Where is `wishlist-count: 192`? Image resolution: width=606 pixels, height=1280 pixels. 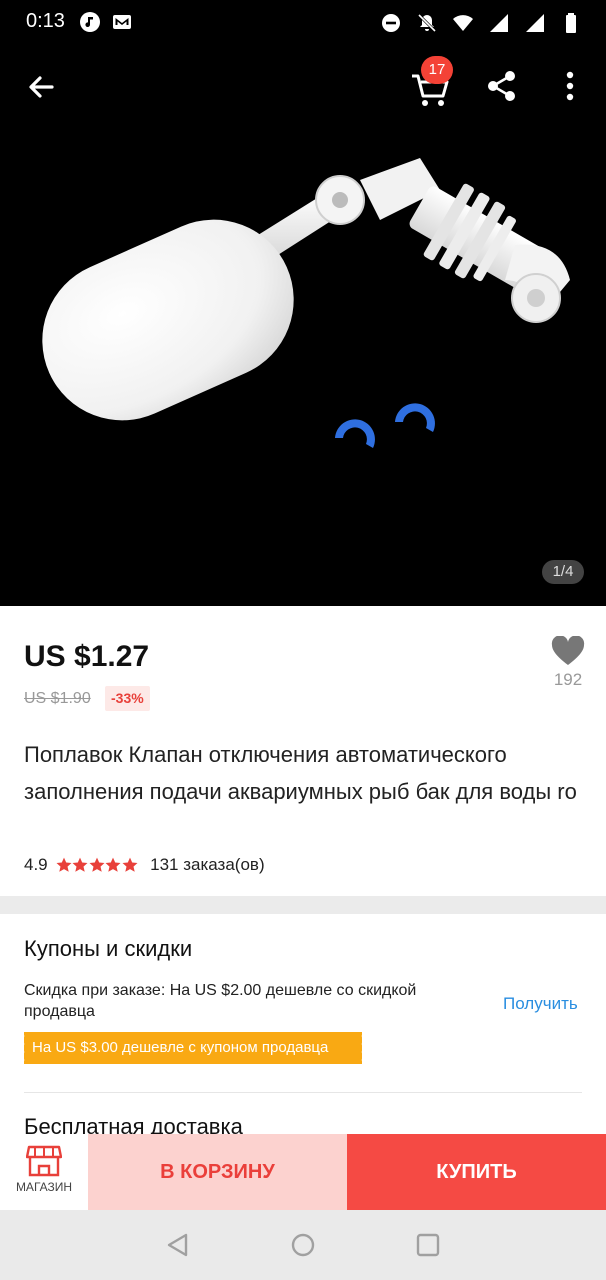
wishlist-count: 192 is located at coordinates (568, 679).